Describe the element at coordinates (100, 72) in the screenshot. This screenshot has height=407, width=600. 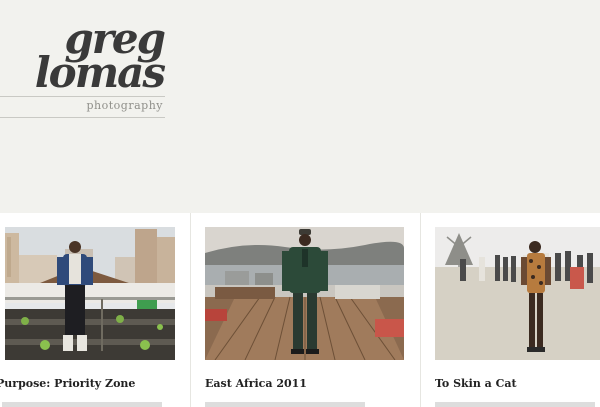
I see `logo-name-last: lomas` at that location.